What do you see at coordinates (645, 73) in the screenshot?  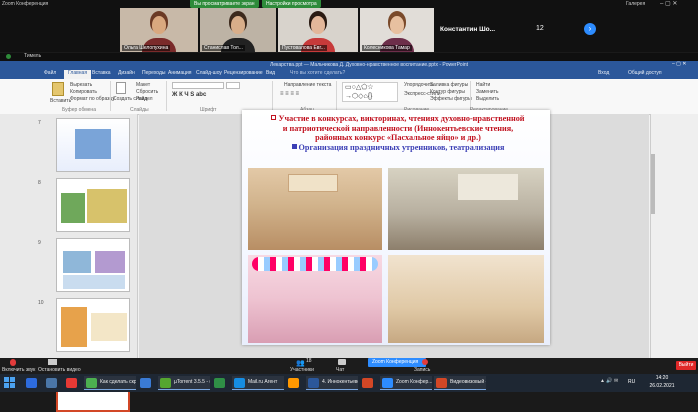 I see `share-button: Общий доступ` at bounding box center [645, 73].